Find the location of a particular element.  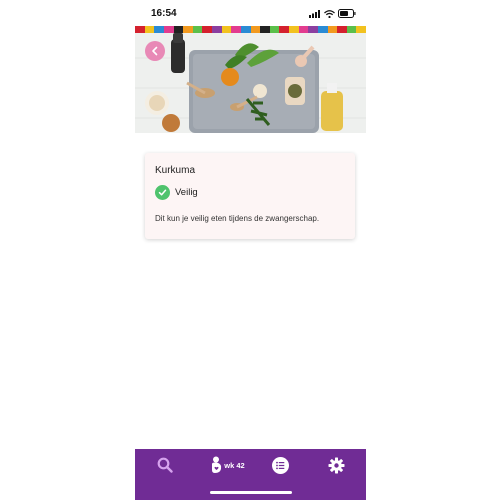

list-icon is located at coordinates (280, 465).